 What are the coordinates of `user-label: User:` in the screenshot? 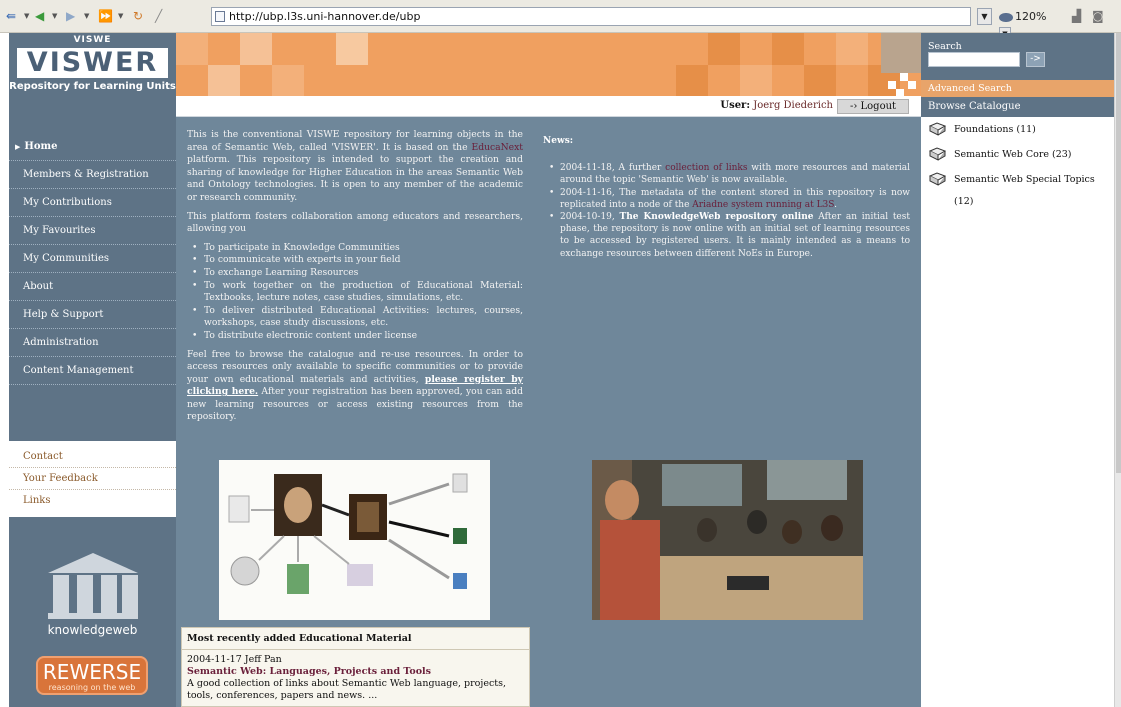 It's located at (735, 105).